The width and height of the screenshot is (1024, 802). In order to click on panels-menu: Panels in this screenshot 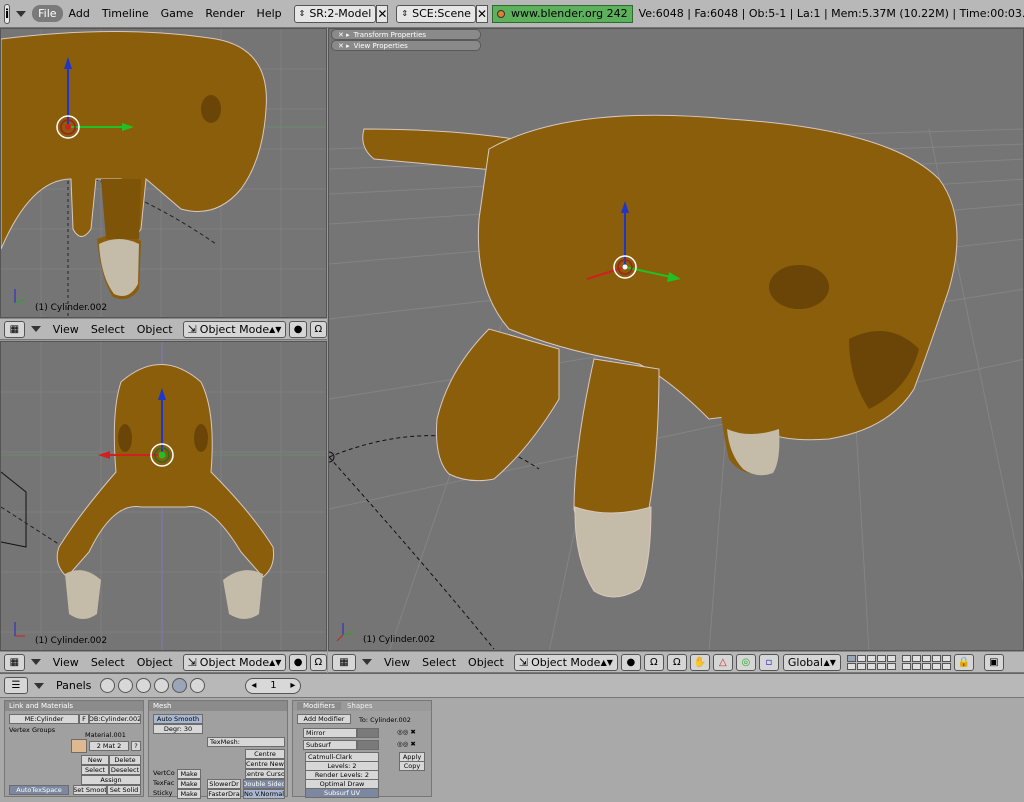, I will do `click(73, 685)`.